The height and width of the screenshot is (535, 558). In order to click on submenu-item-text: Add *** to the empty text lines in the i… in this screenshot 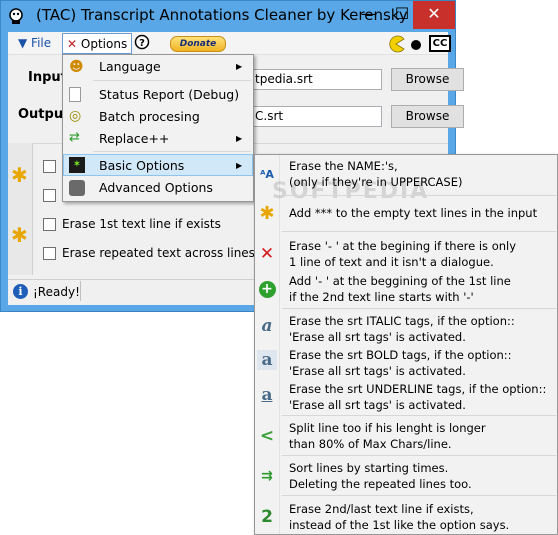, I will do `click(413, 213)`.